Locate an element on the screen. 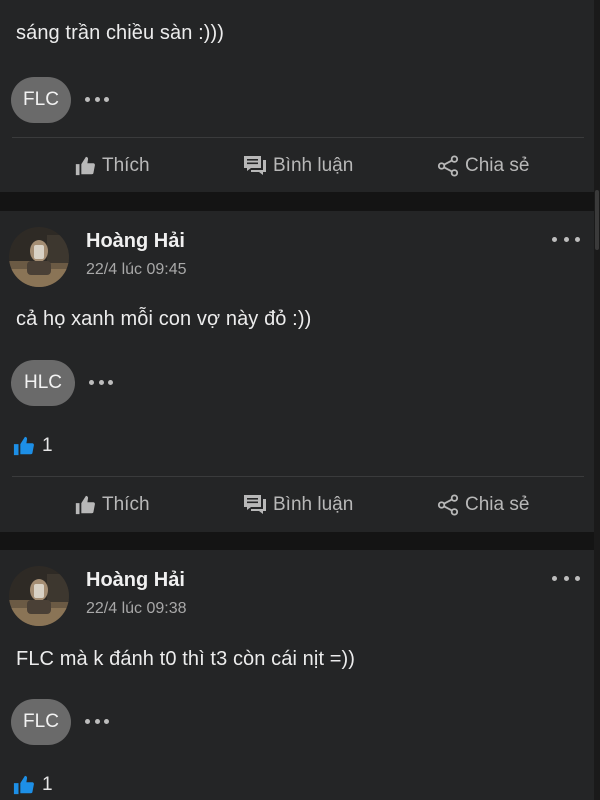 This screenshot has width=600, height=800. post-text: cả họ xanh mỗi con vợ này đỏ :)) is located at coordinates (164, 319).